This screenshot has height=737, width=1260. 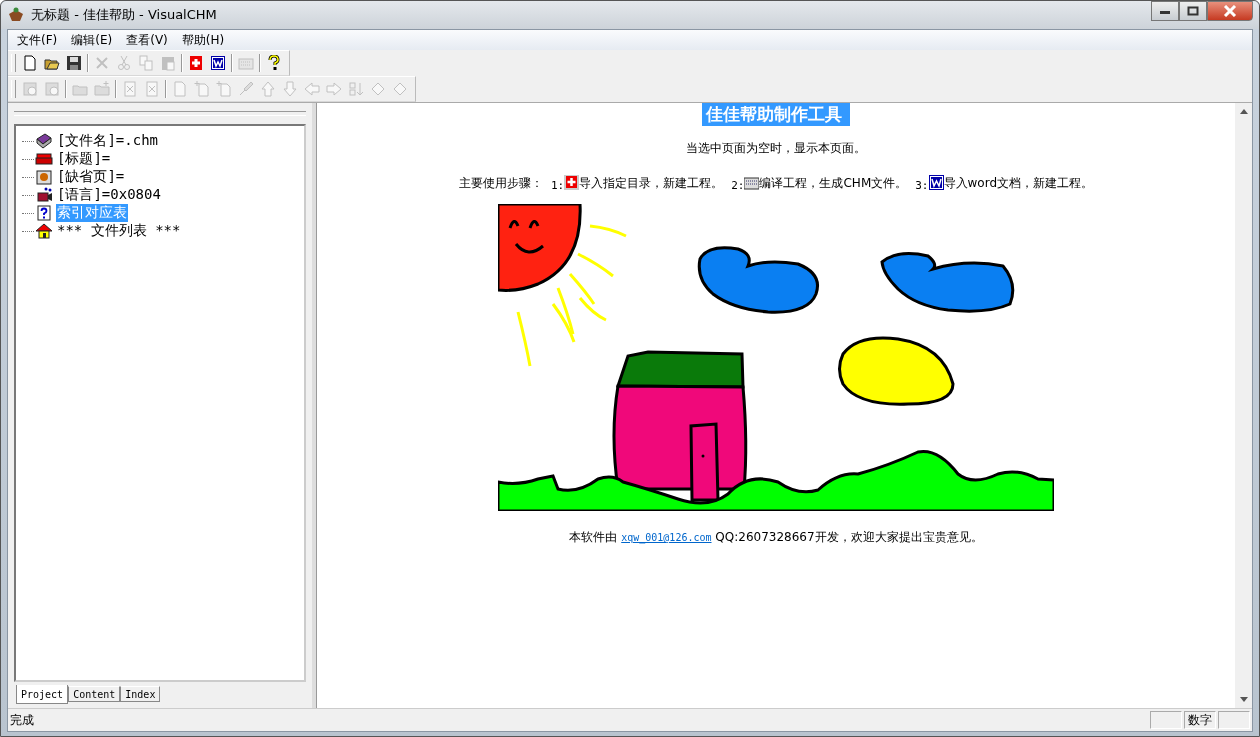 I want to click on new-icon, so click(x=30, y=63).